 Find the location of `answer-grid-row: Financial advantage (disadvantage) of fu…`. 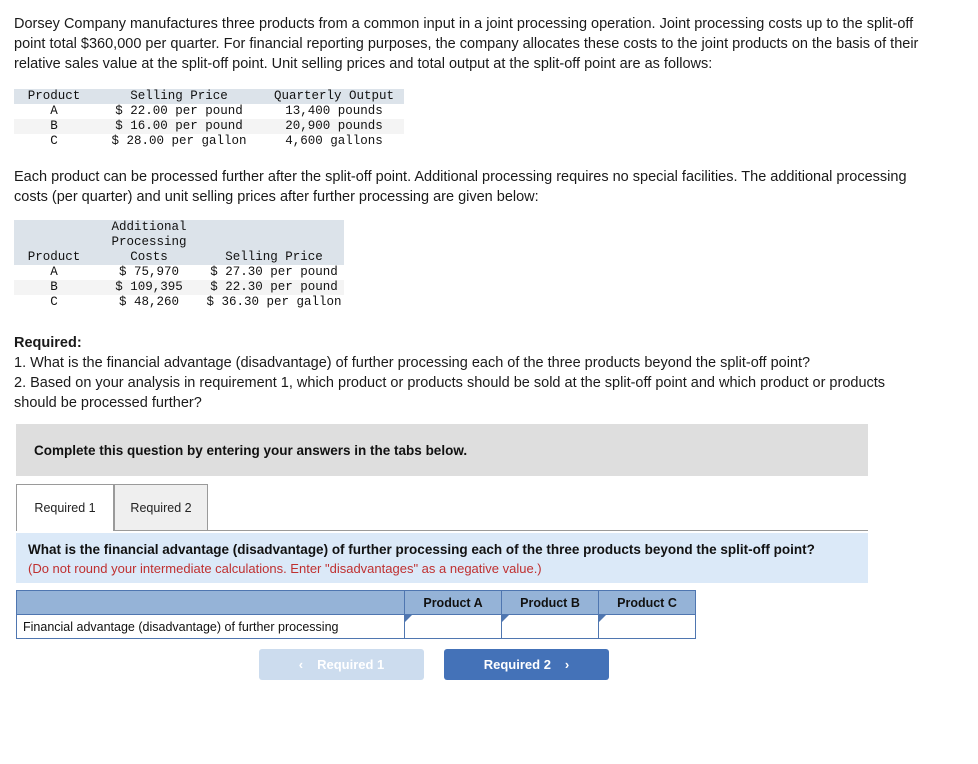

answer-grid-row: Financial advantage (disadvantage) of fu… is located at coordinates (356, 626).